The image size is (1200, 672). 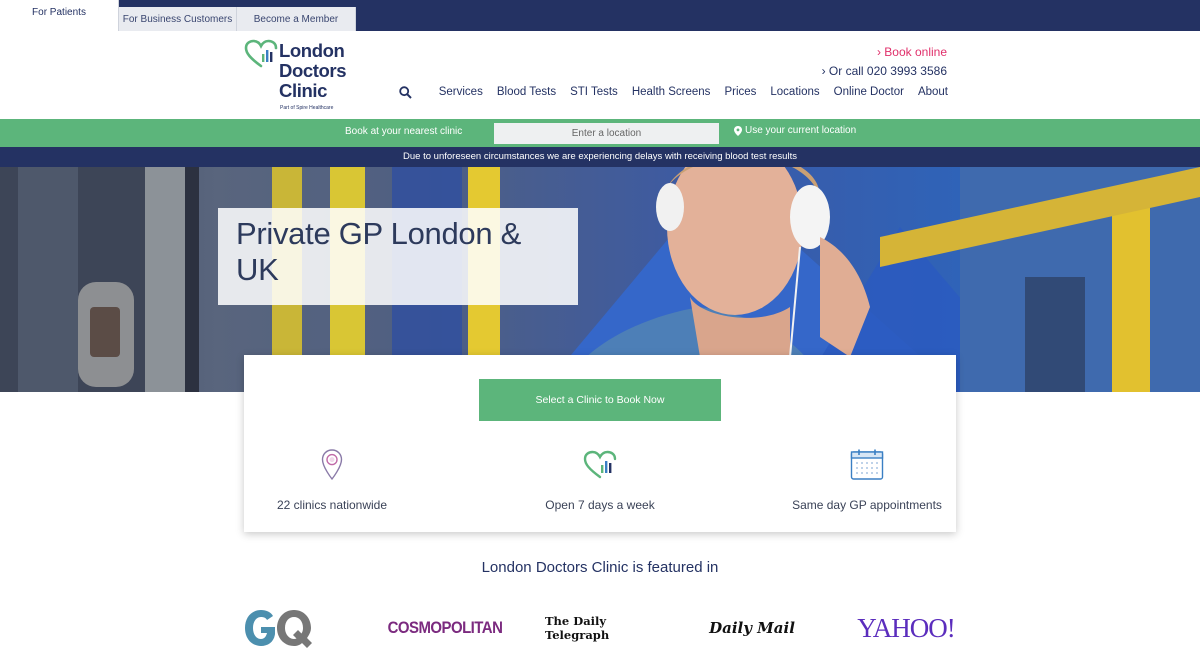 What do you see at coordinates (303, 90) in the screenshot?
I see `logo-line-3: Clinic` at bounding box center [303, 90].